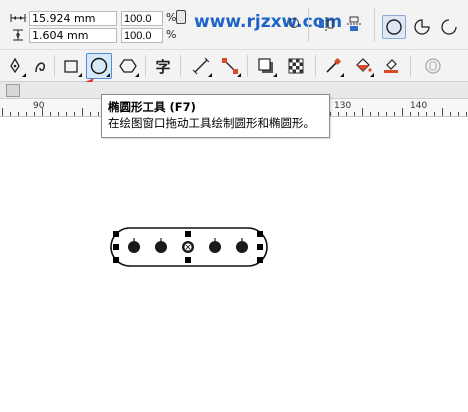 This screenshot has height=412, width=468. Describe the element at coordinates (211, 123) in the screenshot. I see `tooltip-description: 在绘图窗口拖动工具绘制圆形和椭圆形。` at that location.